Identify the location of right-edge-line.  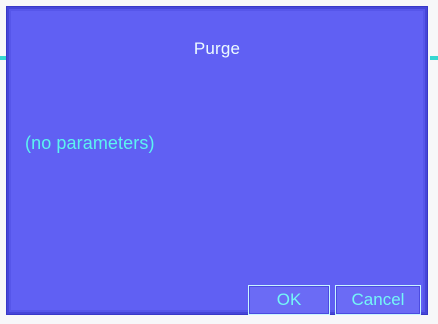
(434, 58).